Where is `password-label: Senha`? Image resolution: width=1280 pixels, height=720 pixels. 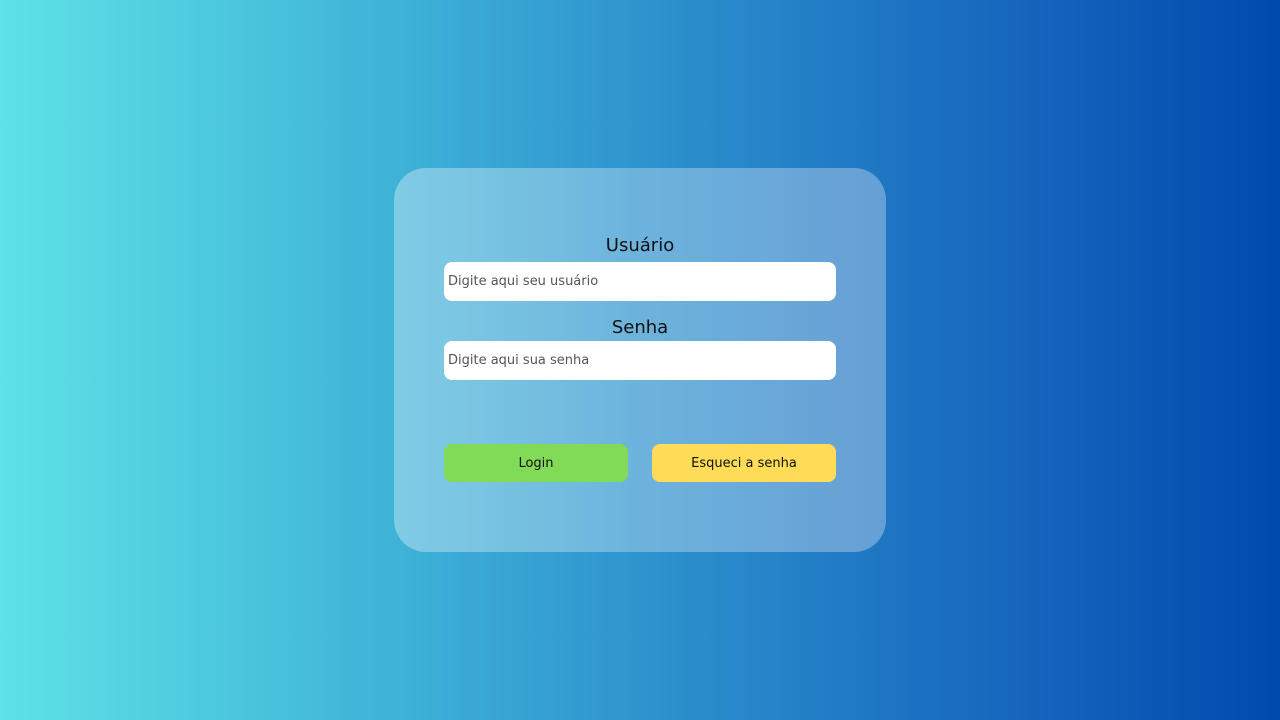
password-label: Senha is located at coordinates (640, 327).